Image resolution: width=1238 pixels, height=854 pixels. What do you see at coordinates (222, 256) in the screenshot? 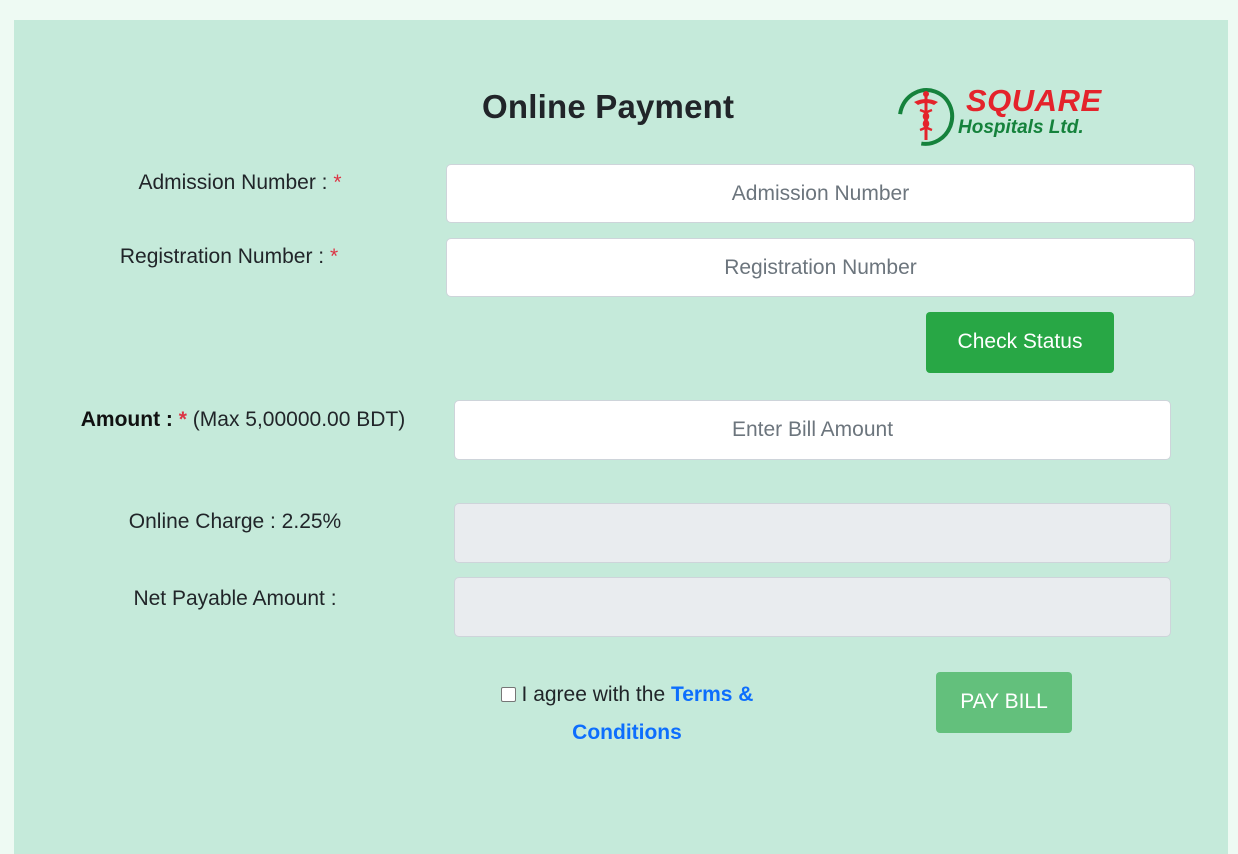
I see `registration-number-label-text: Registration Number :` at bounding box center [222, 256].